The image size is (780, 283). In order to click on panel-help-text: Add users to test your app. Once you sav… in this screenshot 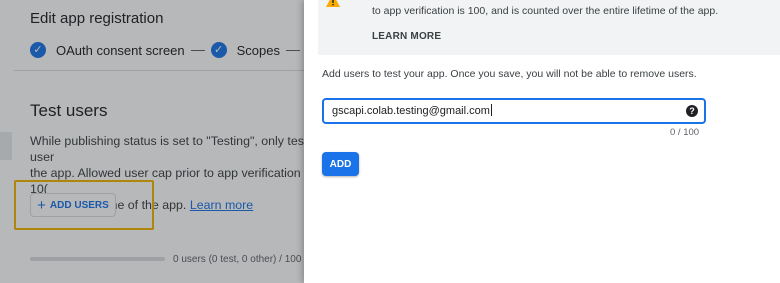, I will do `click(509, 74)`.